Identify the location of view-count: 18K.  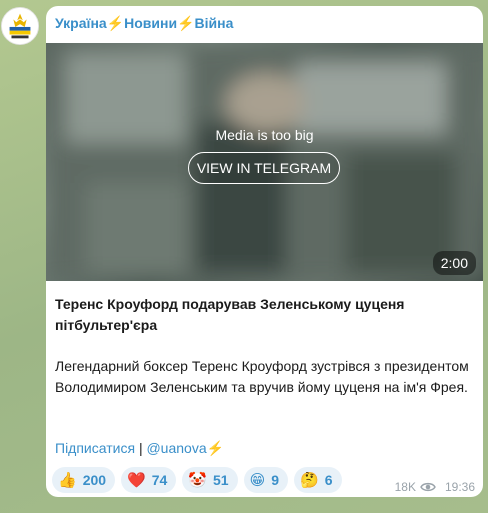
(405, 487).